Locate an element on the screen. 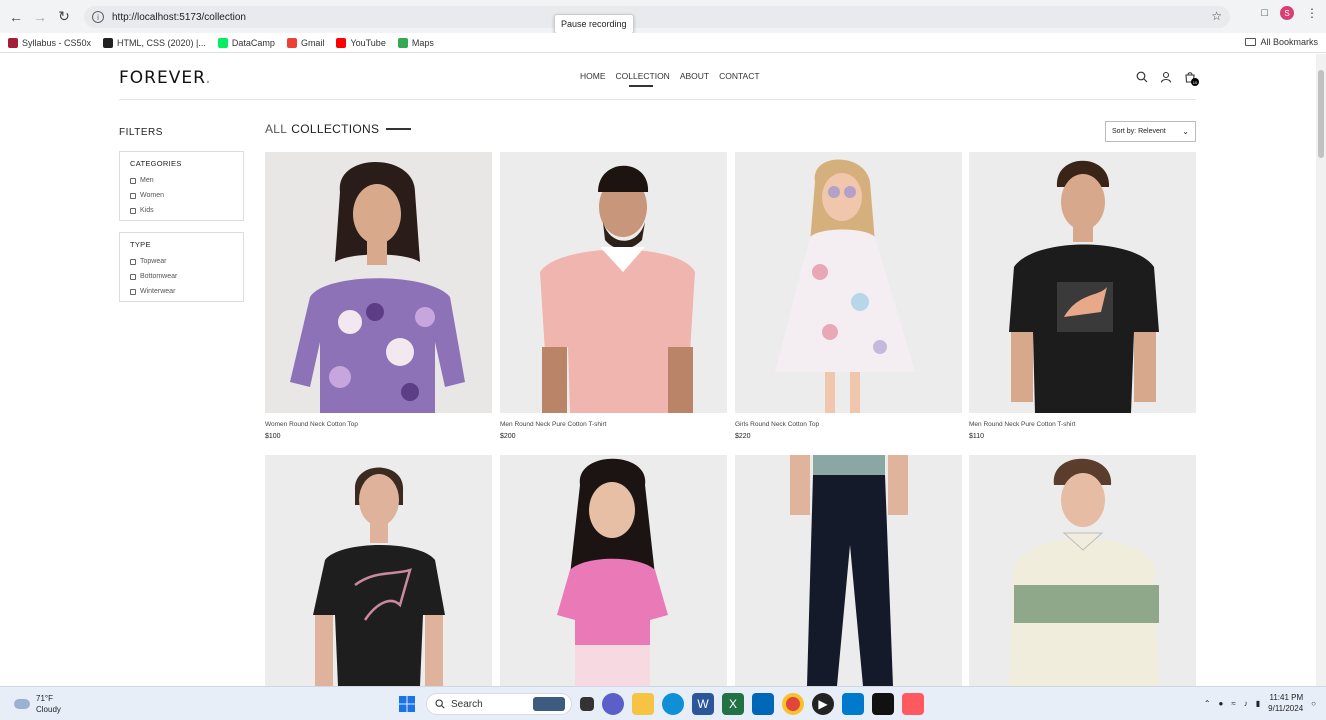  weather-condition: Cloudy is located at coordinates (48, 709).